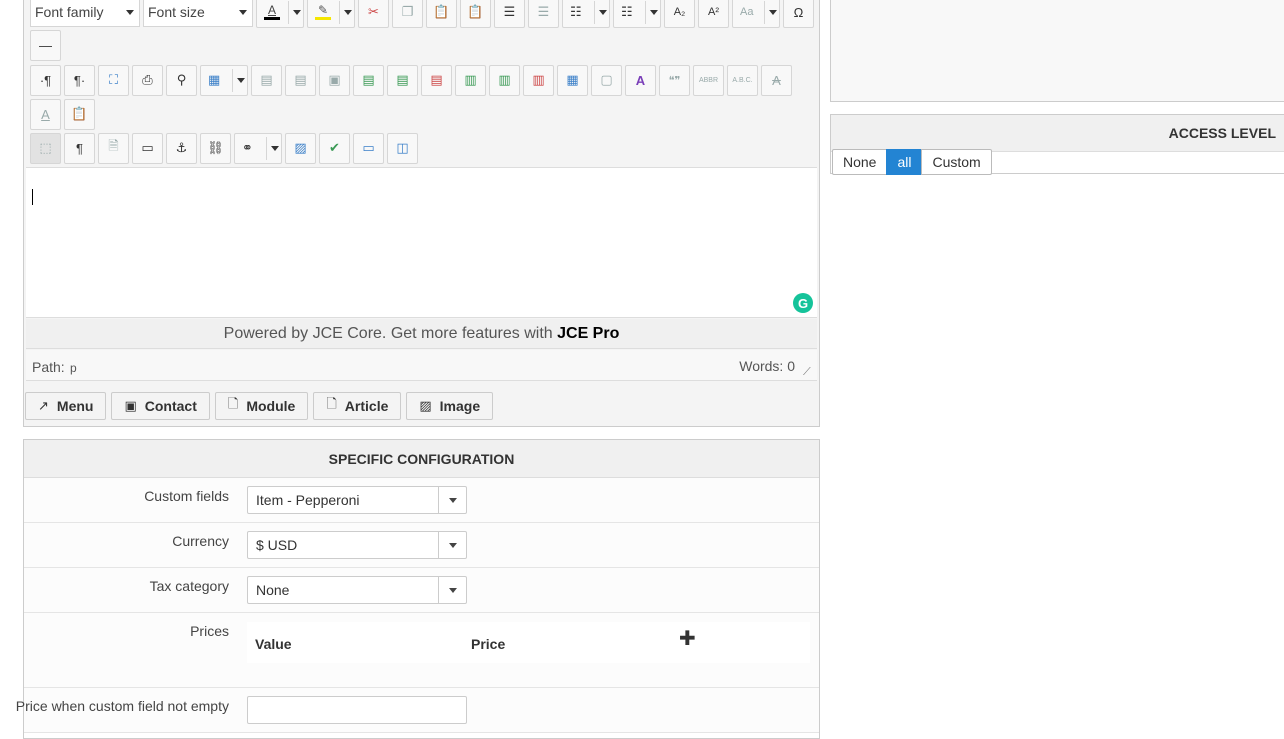 The image size is (1284, 739). What do you see at coordinates (357, 500) in the screenshot?
I see `custom-fields-select: Item - Pepperoni` at bounding box center [357, 500].